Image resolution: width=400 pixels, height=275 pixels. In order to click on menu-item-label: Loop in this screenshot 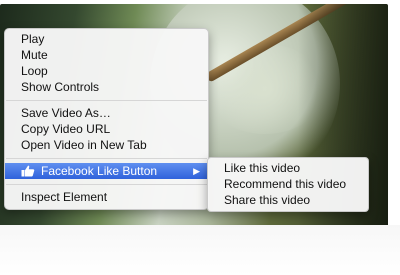, I will do `click(34, 71)`.